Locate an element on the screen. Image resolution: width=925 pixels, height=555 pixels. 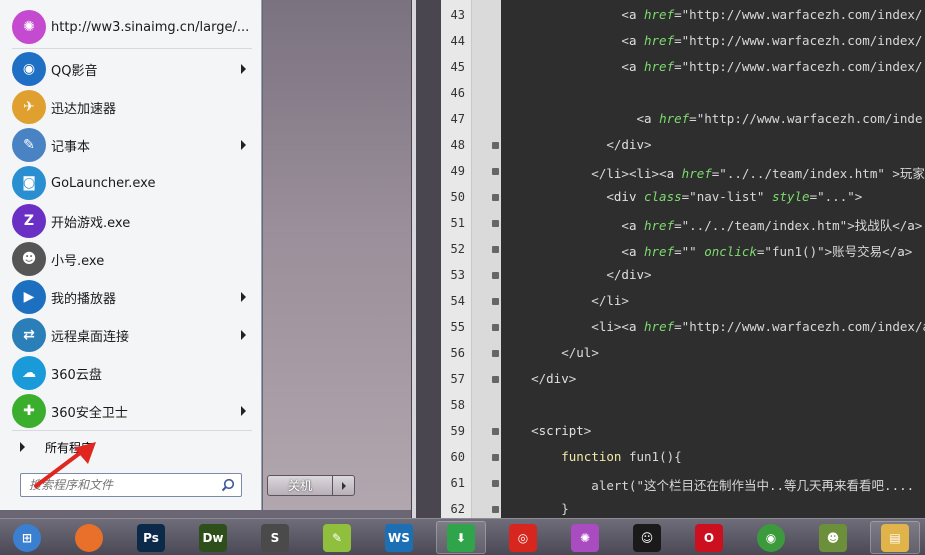
program-item: ◙ GoLauncher.exe is located at coordinates (132, 183).